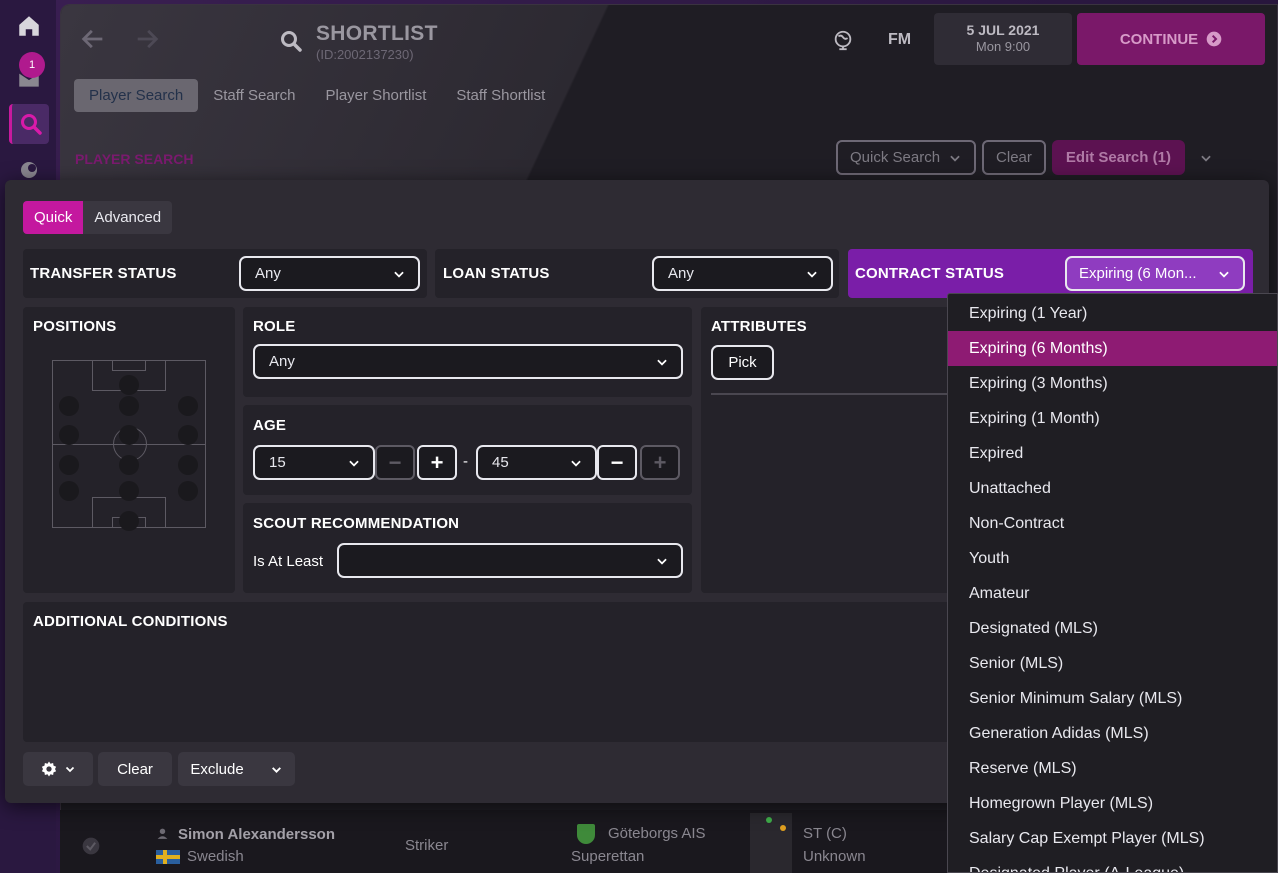  What do you see at coordinates (1112, 593) in the screenshot?
I see `menu-item-contract-option: Amateur` at bounding box center [1112, 593].